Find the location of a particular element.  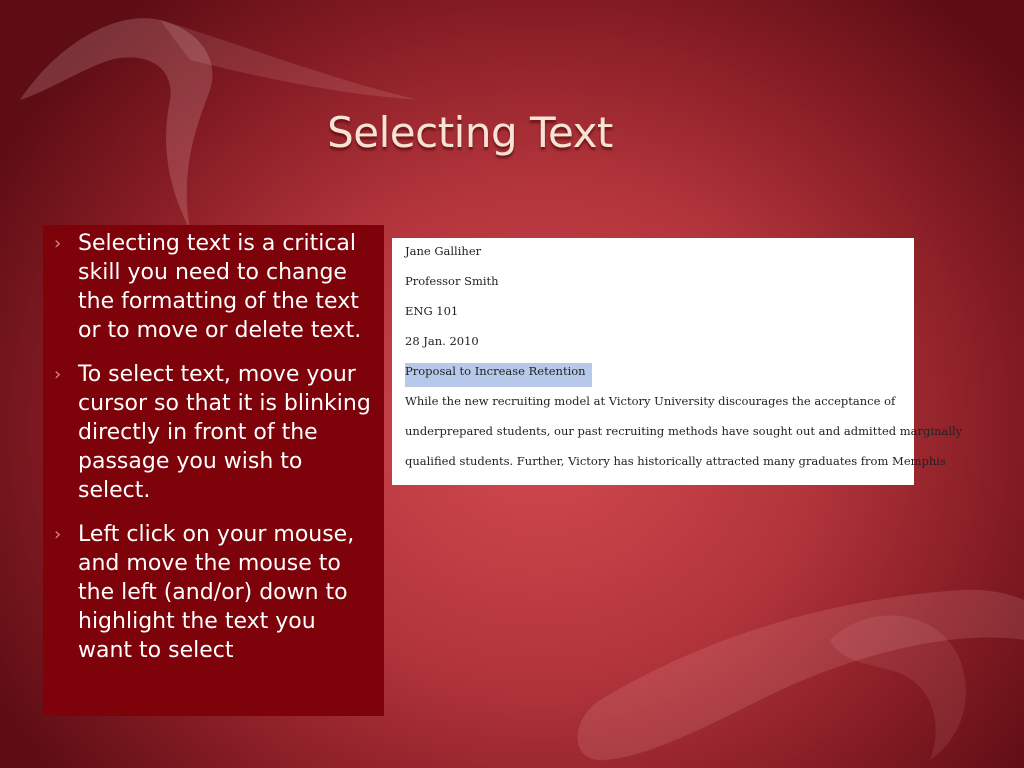

doc-line-selected: Proposal to Increase Retention is located at coordinates (659, 378).